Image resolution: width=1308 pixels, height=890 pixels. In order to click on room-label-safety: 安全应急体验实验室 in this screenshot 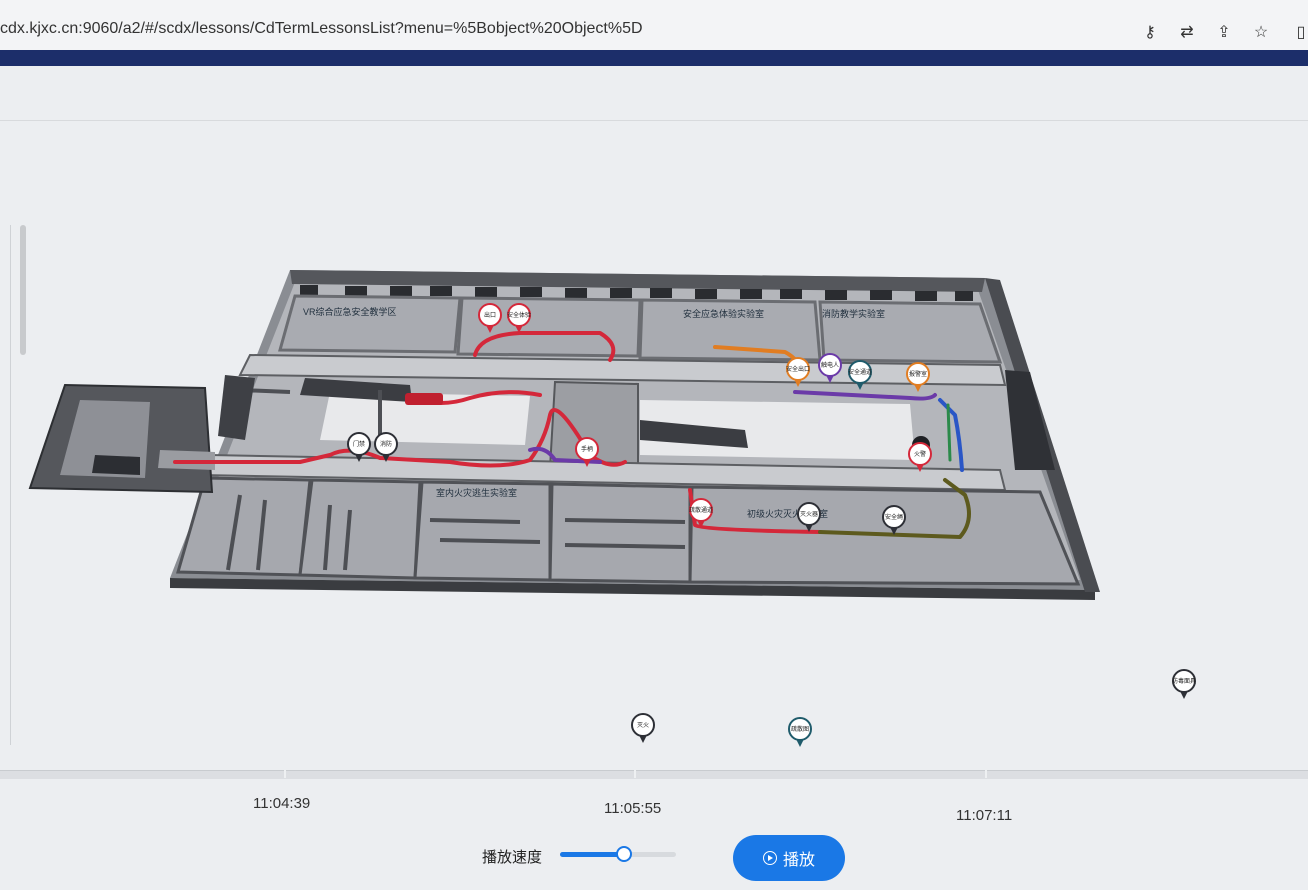, I will do `click(724, 314)`.